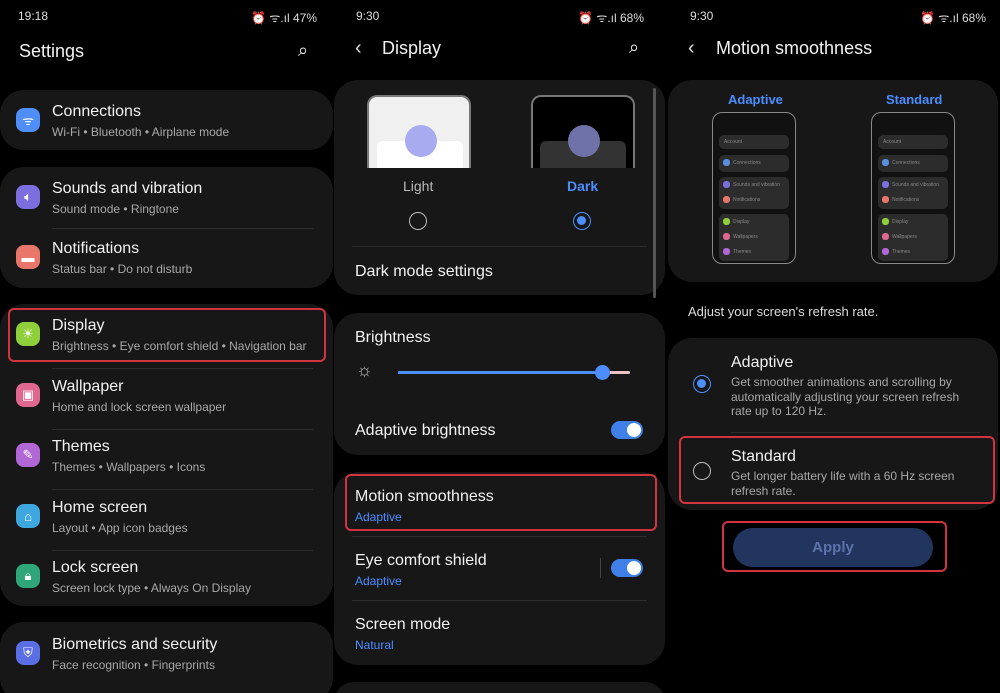 Image resolution: width=1000 pixels, height=693 pixels. What do you see at coordinates (499, 384) in the screenshot?
I see `card-brightness: Brightness ☼ Adaptive brightness` at bounding box center [499, 384].